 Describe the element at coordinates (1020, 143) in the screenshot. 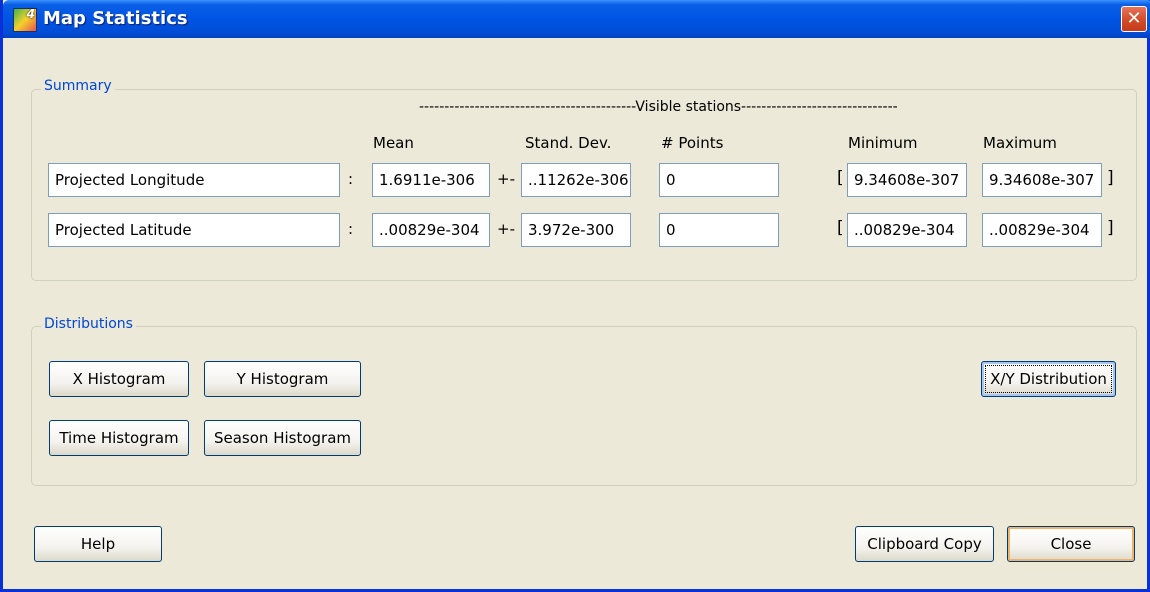

I see `column-maximum: Maximum` at that location.